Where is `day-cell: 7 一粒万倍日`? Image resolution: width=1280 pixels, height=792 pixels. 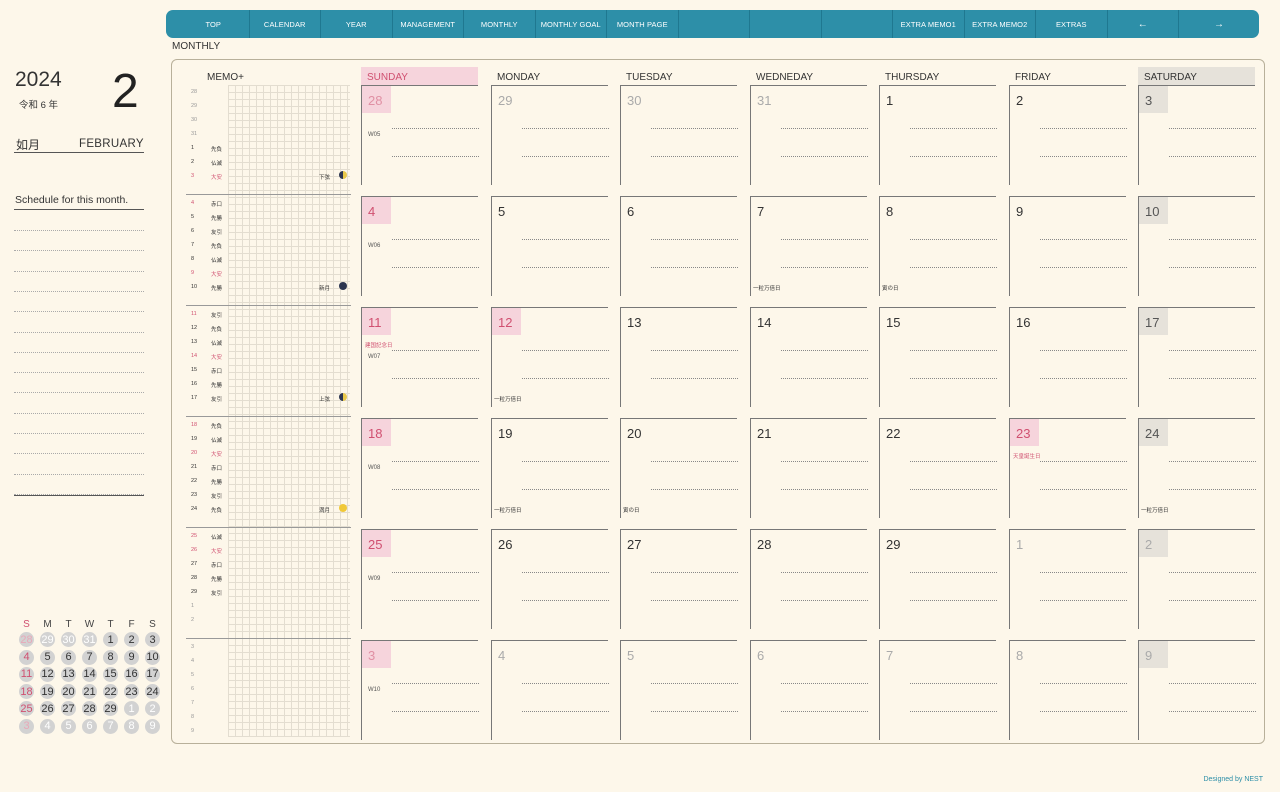 day-cell: 7 一粒万倍日 is located at coordinates (809, 246).